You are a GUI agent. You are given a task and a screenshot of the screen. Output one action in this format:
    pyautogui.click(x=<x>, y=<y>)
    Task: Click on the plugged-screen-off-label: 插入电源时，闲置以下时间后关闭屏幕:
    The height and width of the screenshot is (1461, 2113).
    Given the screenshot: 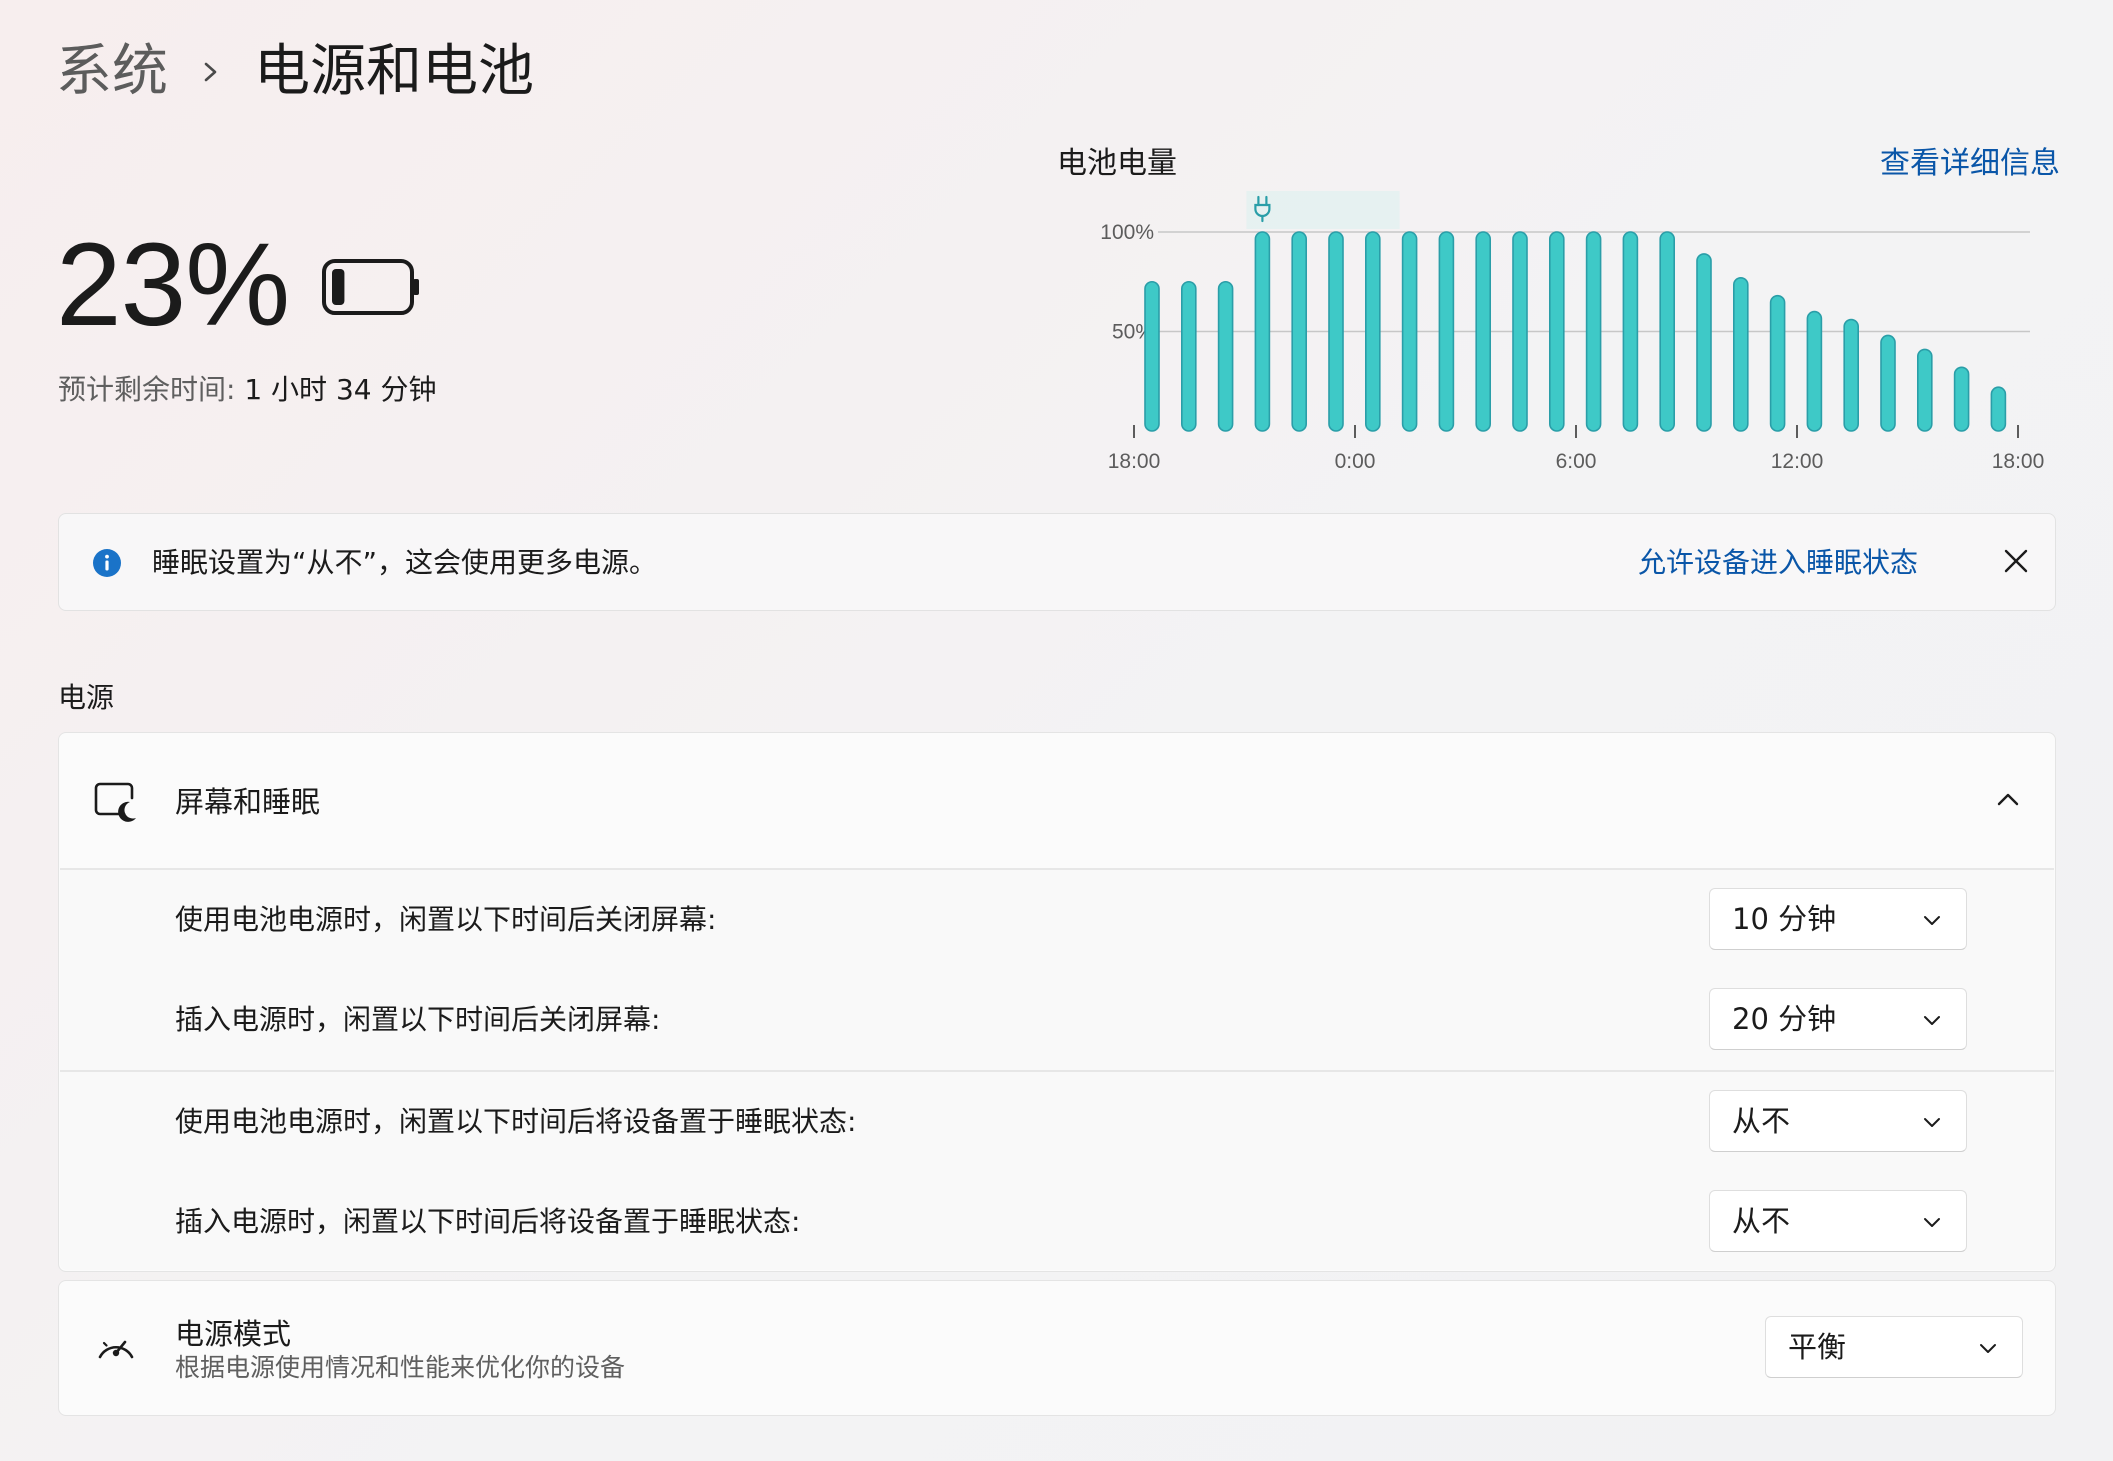 What is the action you would take?
    pyautogui.click(x=418, y=1019)
    